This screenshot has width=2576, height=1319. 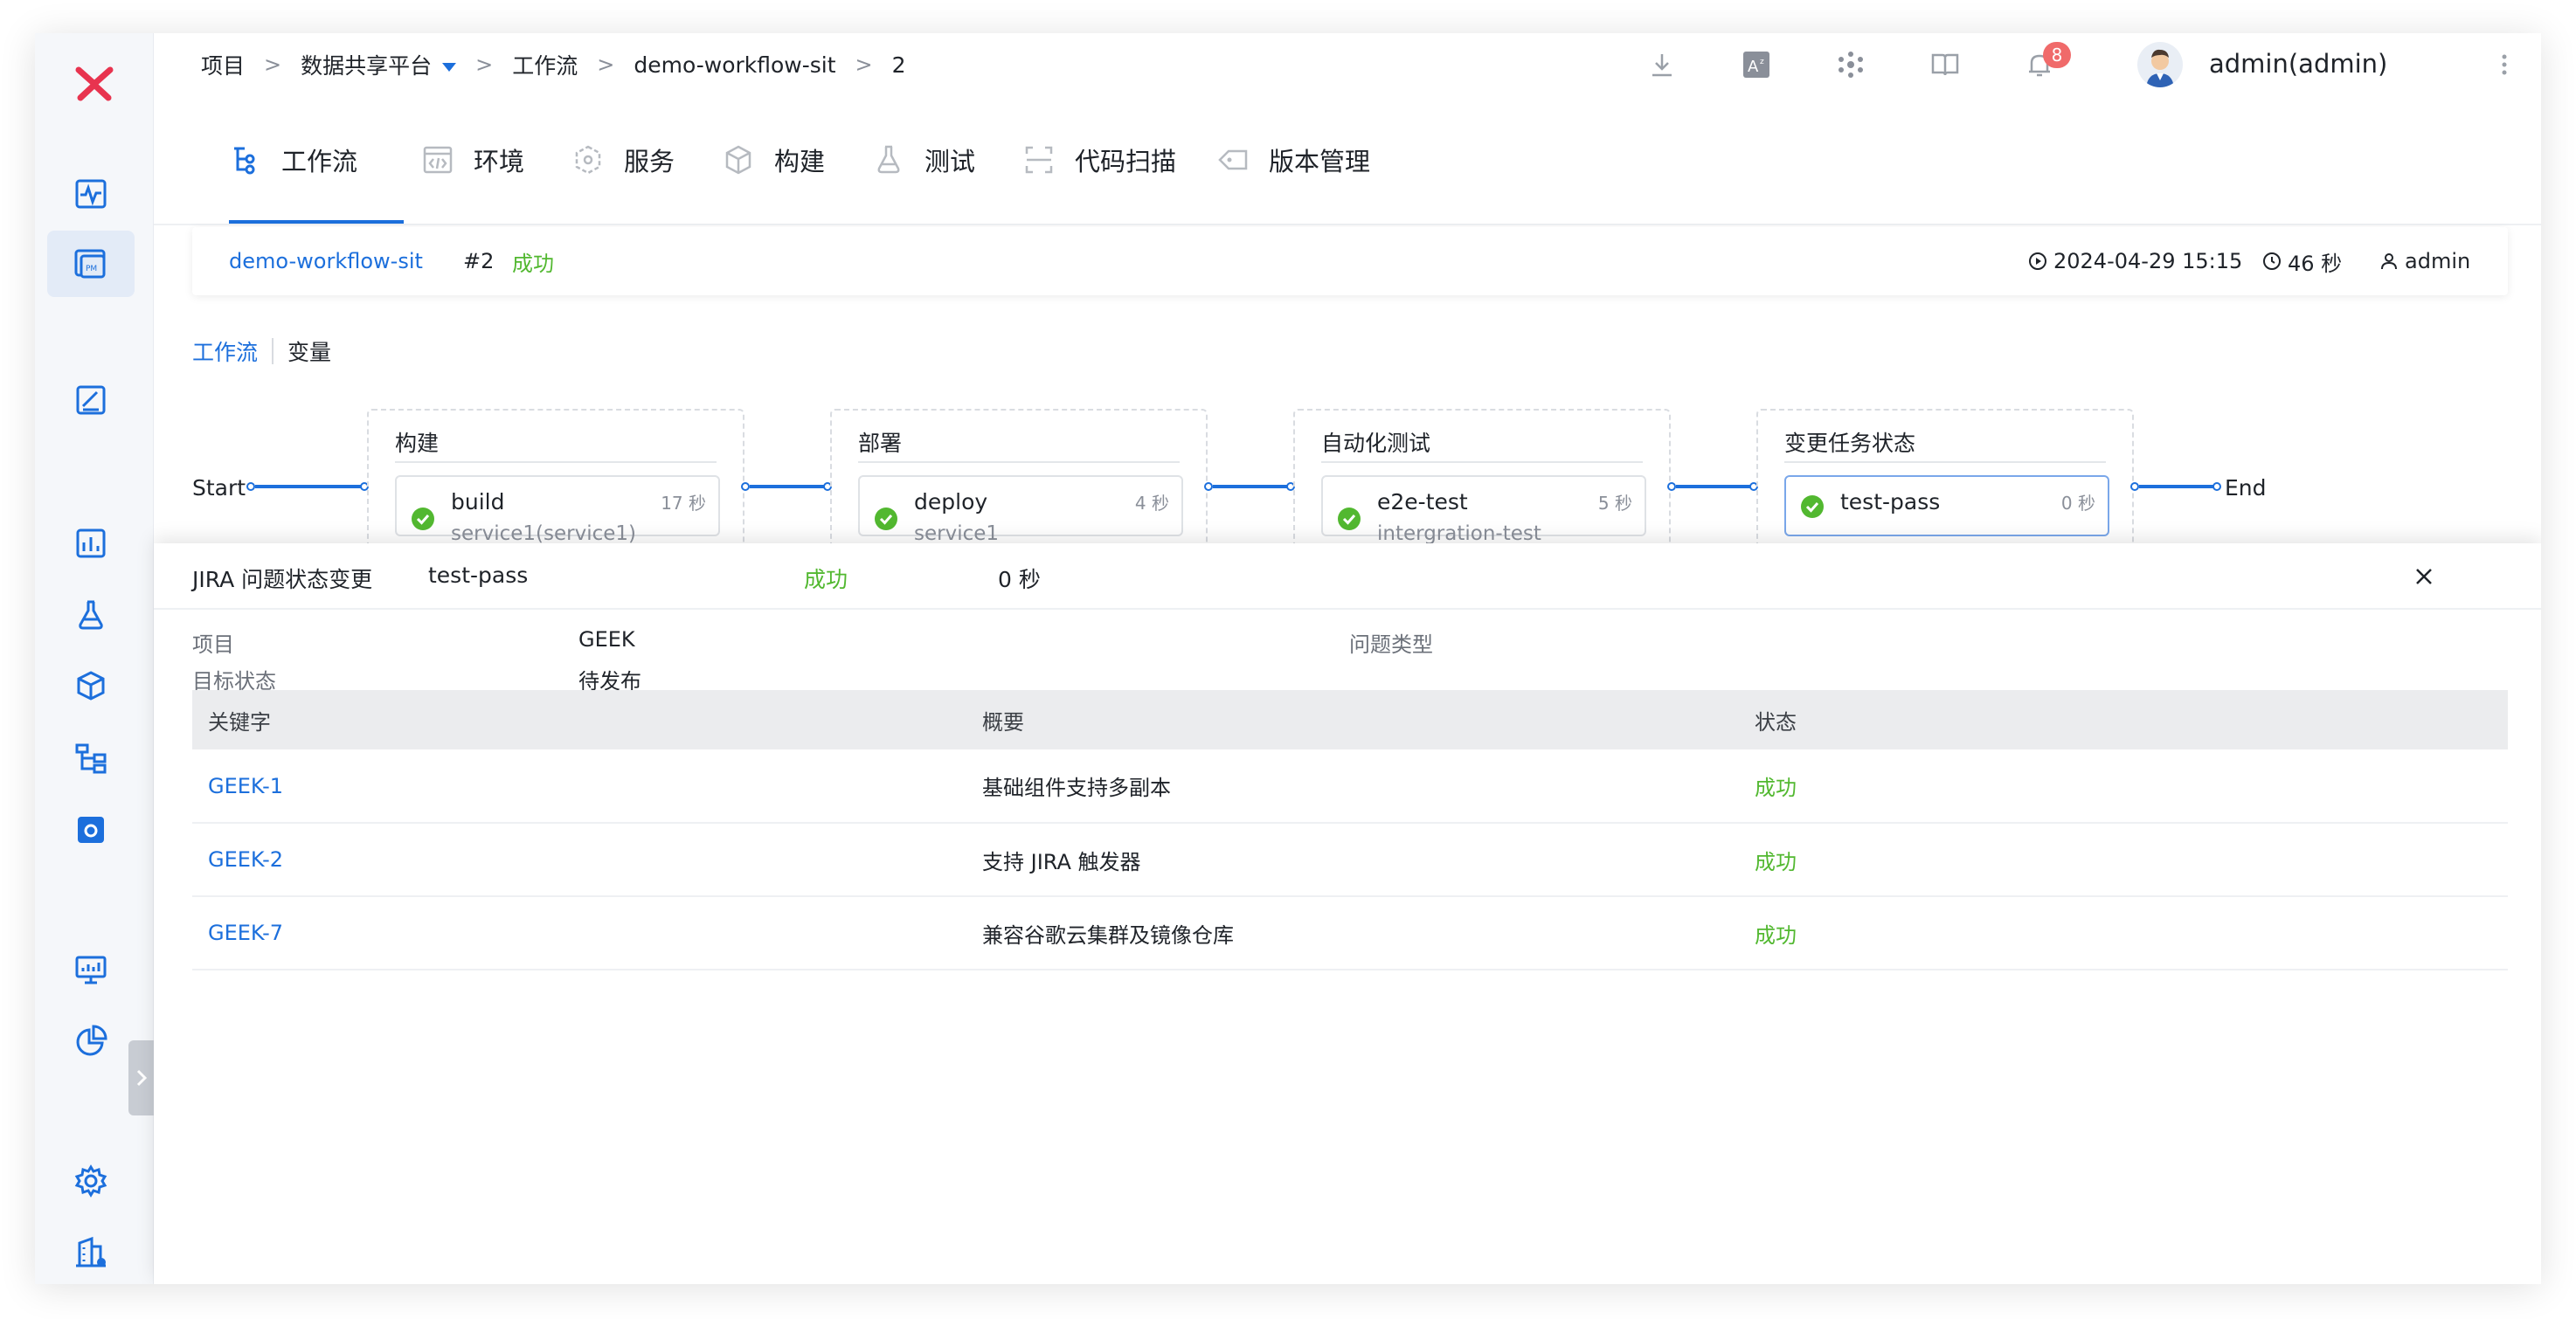 What do you see at coordinates (1003, 722) in the screenshot?
I see `column-header-summary: 概要` at bounding box center [1003, 722].